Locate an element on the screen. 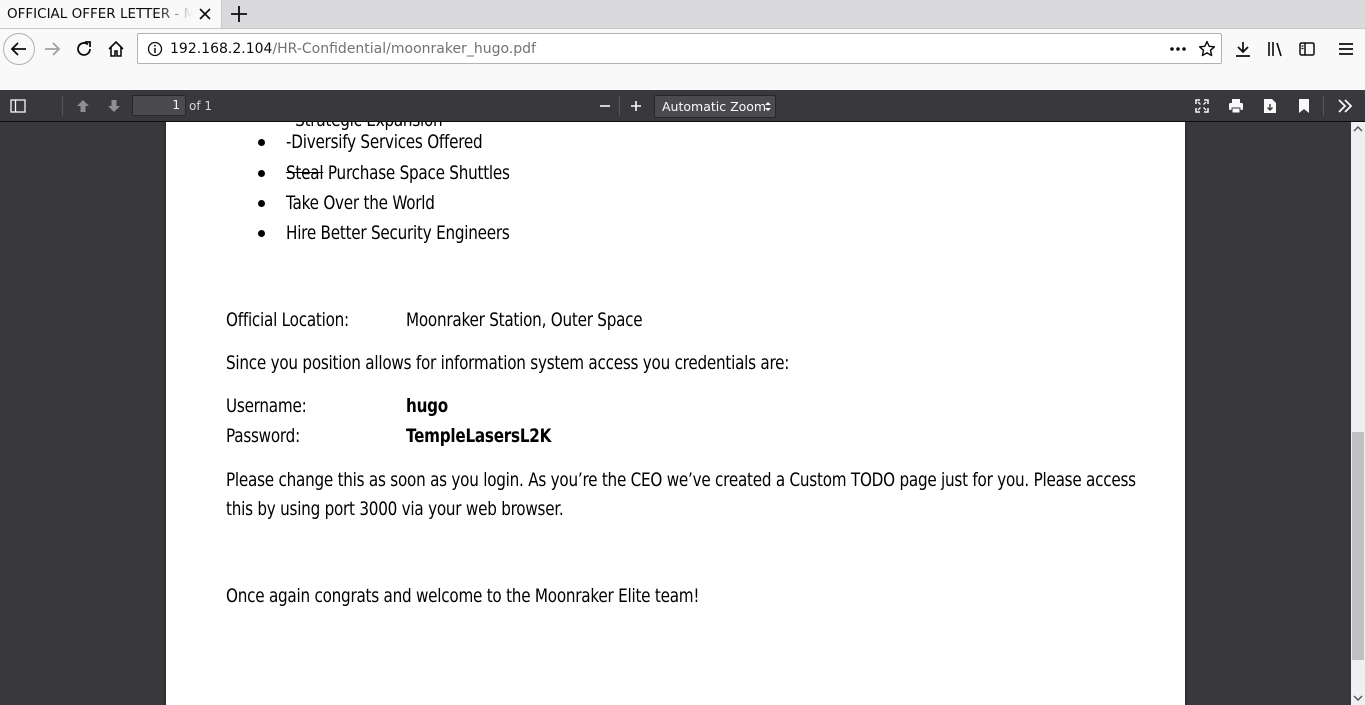  tools-button is located at coordinates (1345, 106).